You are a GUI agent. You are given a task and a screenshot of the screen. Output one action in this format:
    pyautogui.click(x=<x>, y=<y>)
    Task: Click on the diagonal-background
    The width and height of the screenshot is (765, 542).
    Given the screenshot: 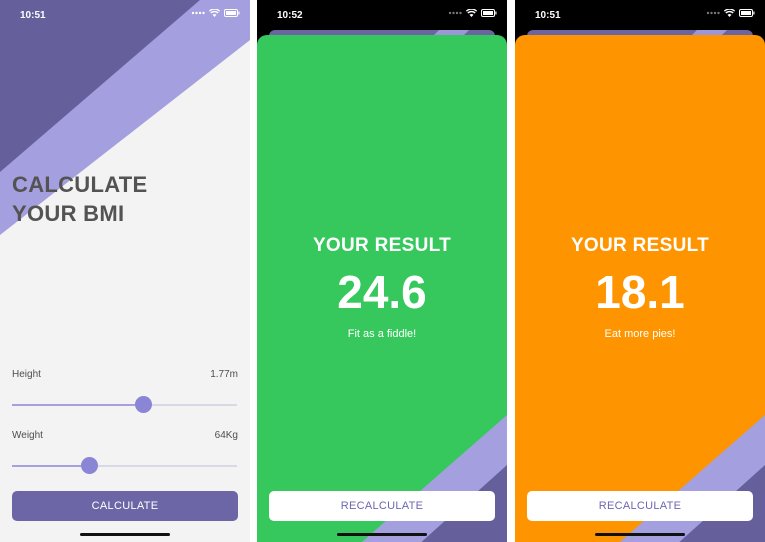 What is the action you would take?
    pyautogui.click(x=125, y=117)
    